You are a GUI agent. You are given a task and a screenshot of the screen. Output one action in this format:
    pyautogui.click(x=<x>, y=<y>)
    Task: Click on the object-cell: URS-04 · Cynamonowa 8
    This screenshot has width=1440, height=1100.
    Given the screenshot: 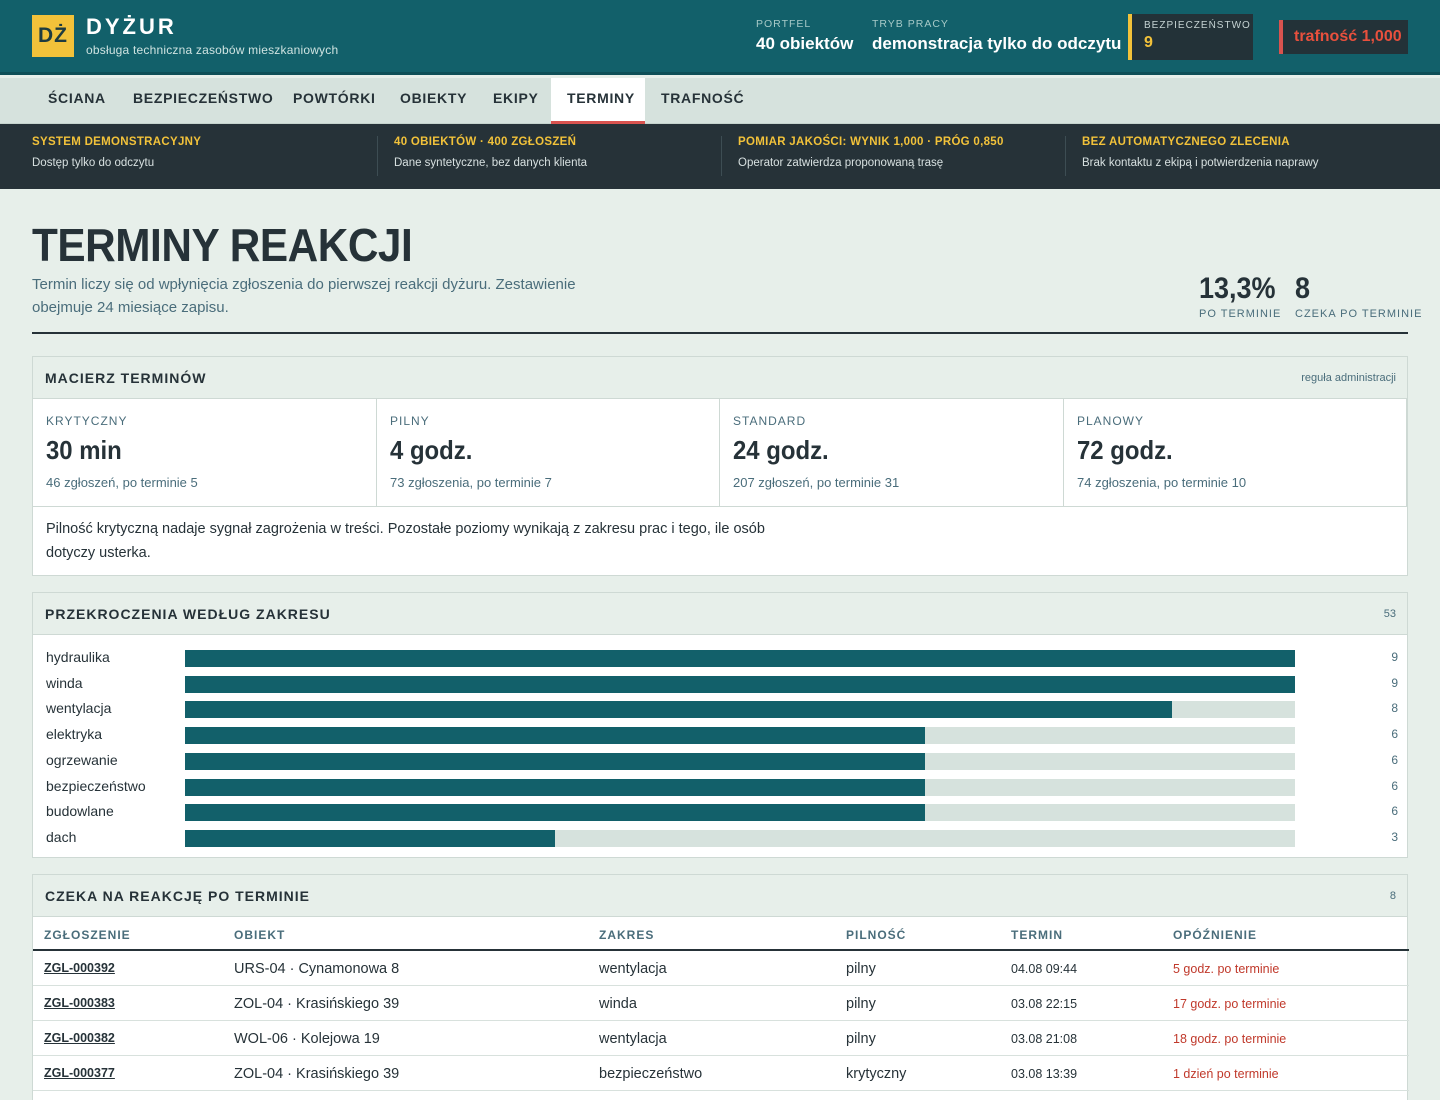 What is the action you would take?
    pyautogui.click(x=317, y=969)
    